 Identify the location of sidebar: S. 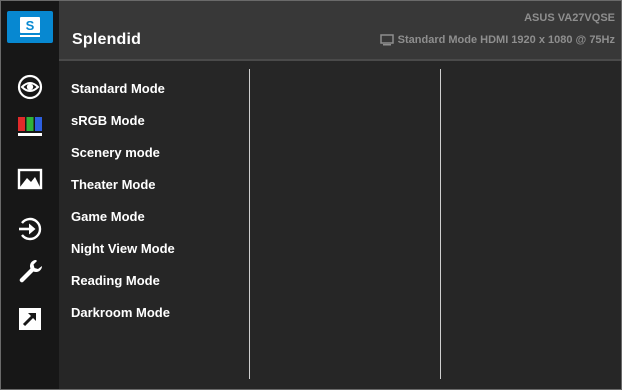
(30, 195).